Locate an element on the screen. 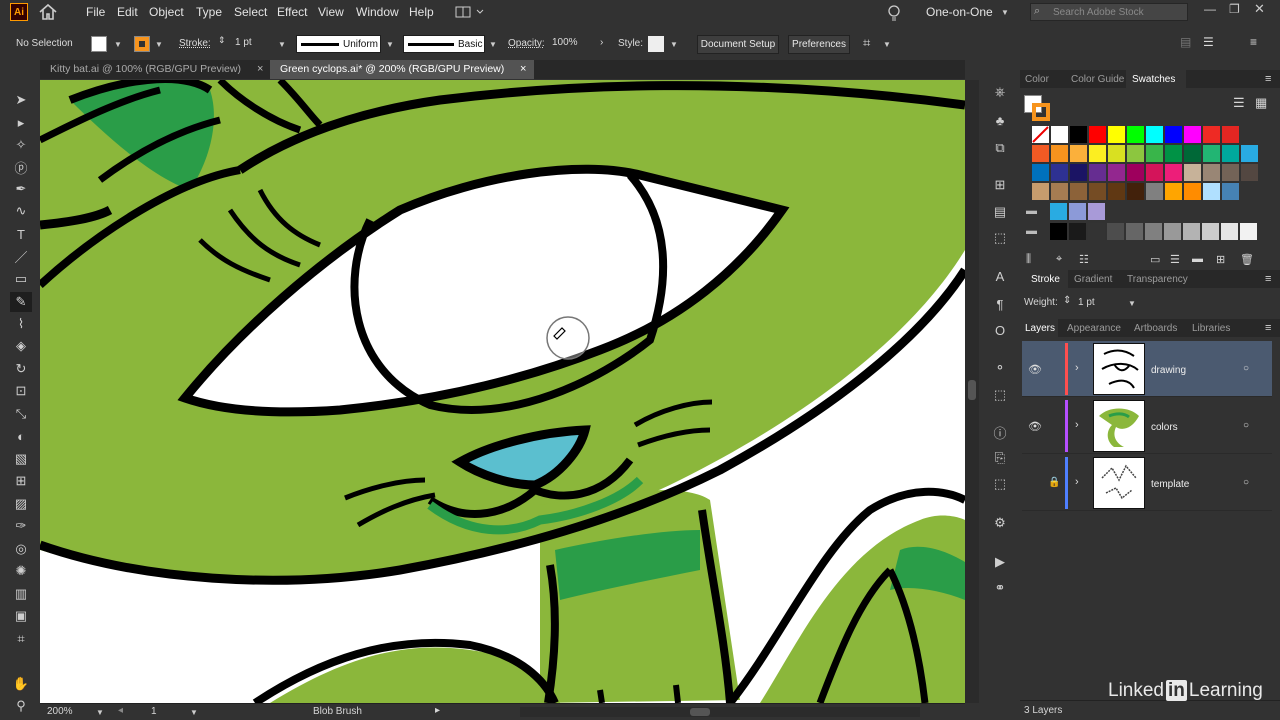  artboards-icon: ⬚ is located at coordinates (1000, 484).